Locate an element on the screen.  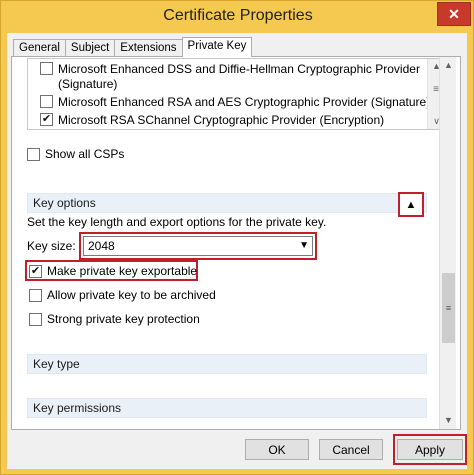
arrow-down-icon: ▼ is located at coordinates (448, 420).